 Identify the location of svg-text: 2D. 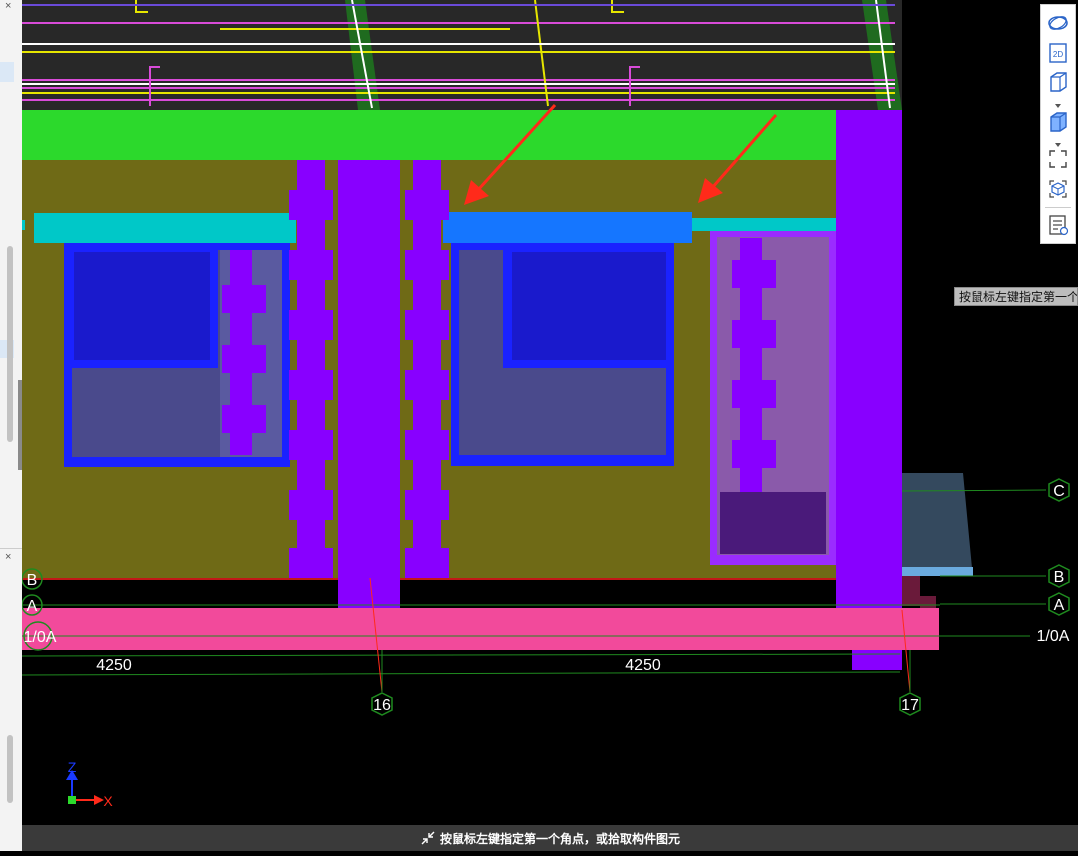
(1058, 54).